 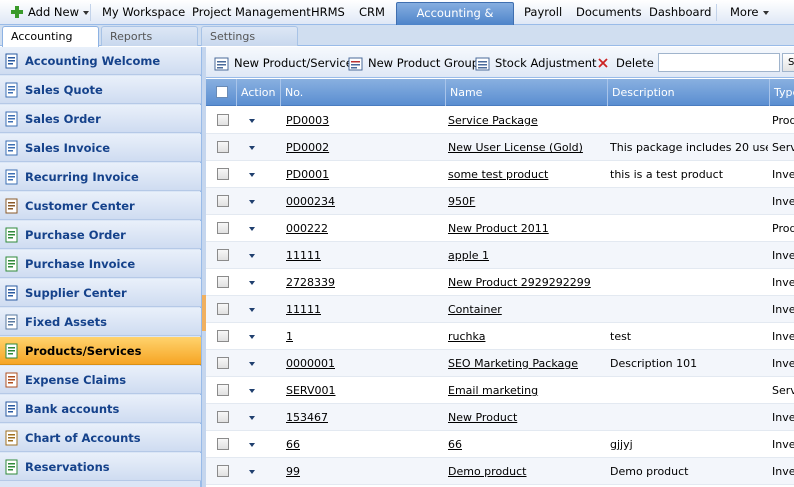 What do you see at coordinates (527, 255) in the screenshot?
I see `product-name-link: apple 1` at bounding box center [527, 255].